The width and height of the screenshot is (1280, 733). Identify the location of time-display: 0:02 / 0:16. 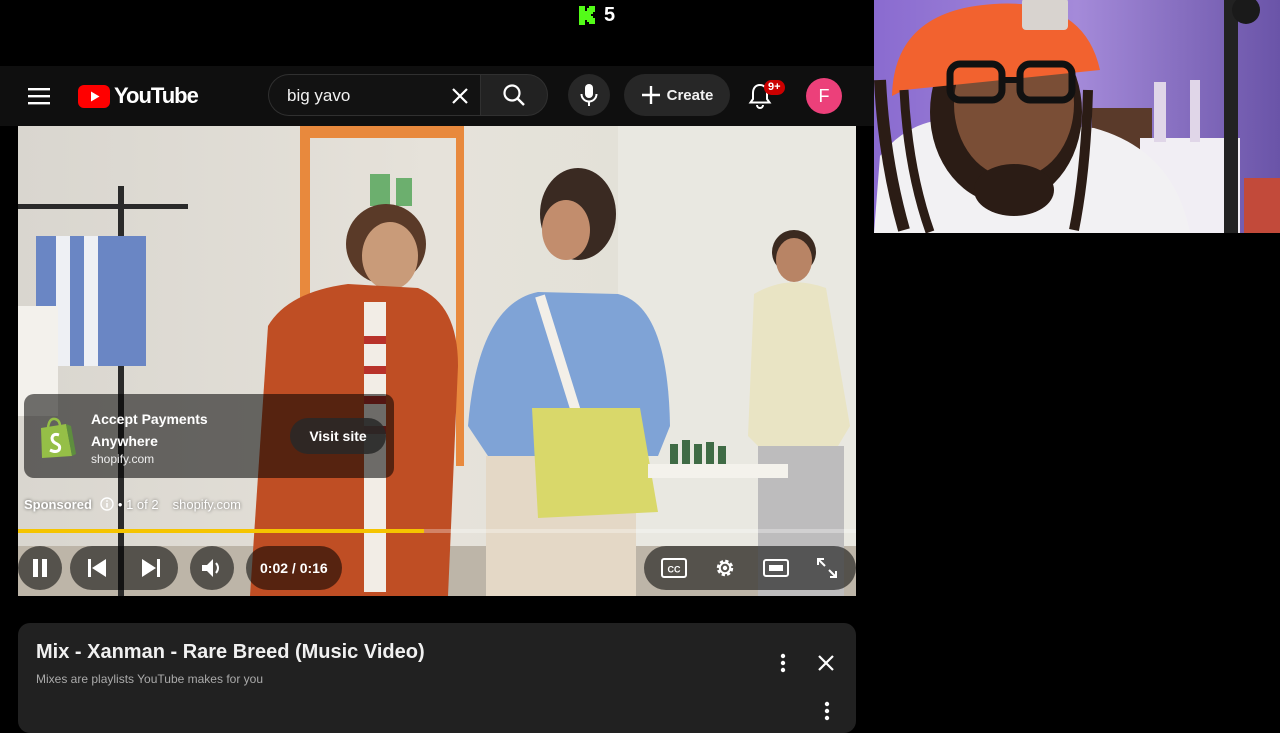
(294, 568).